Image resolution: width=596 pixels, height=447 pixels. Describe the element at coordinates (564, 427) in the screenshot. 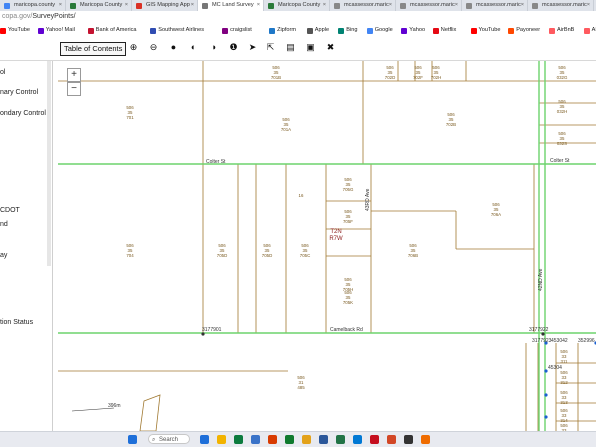

I see `parcel-label: 50633315` at that location.